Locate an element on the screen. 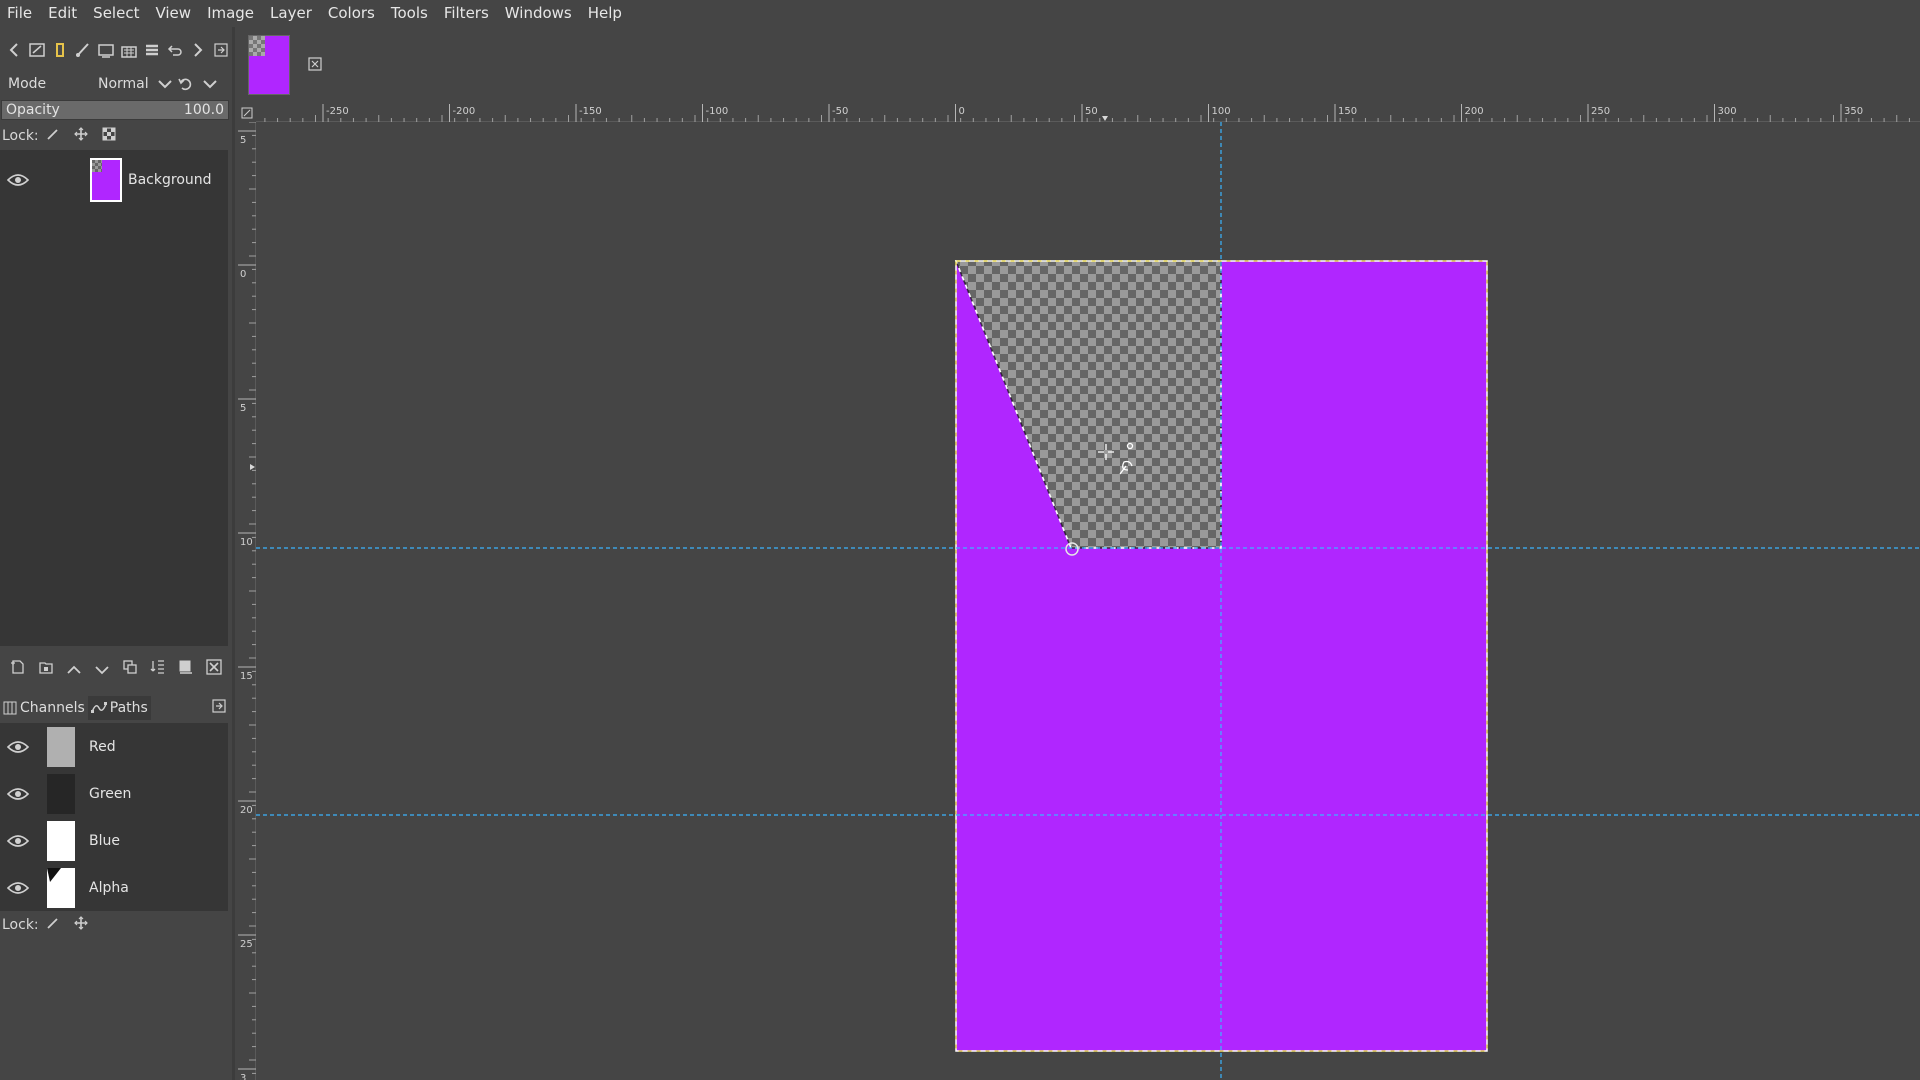  duplicate-layer-icon is located at coordinates (130, 669).